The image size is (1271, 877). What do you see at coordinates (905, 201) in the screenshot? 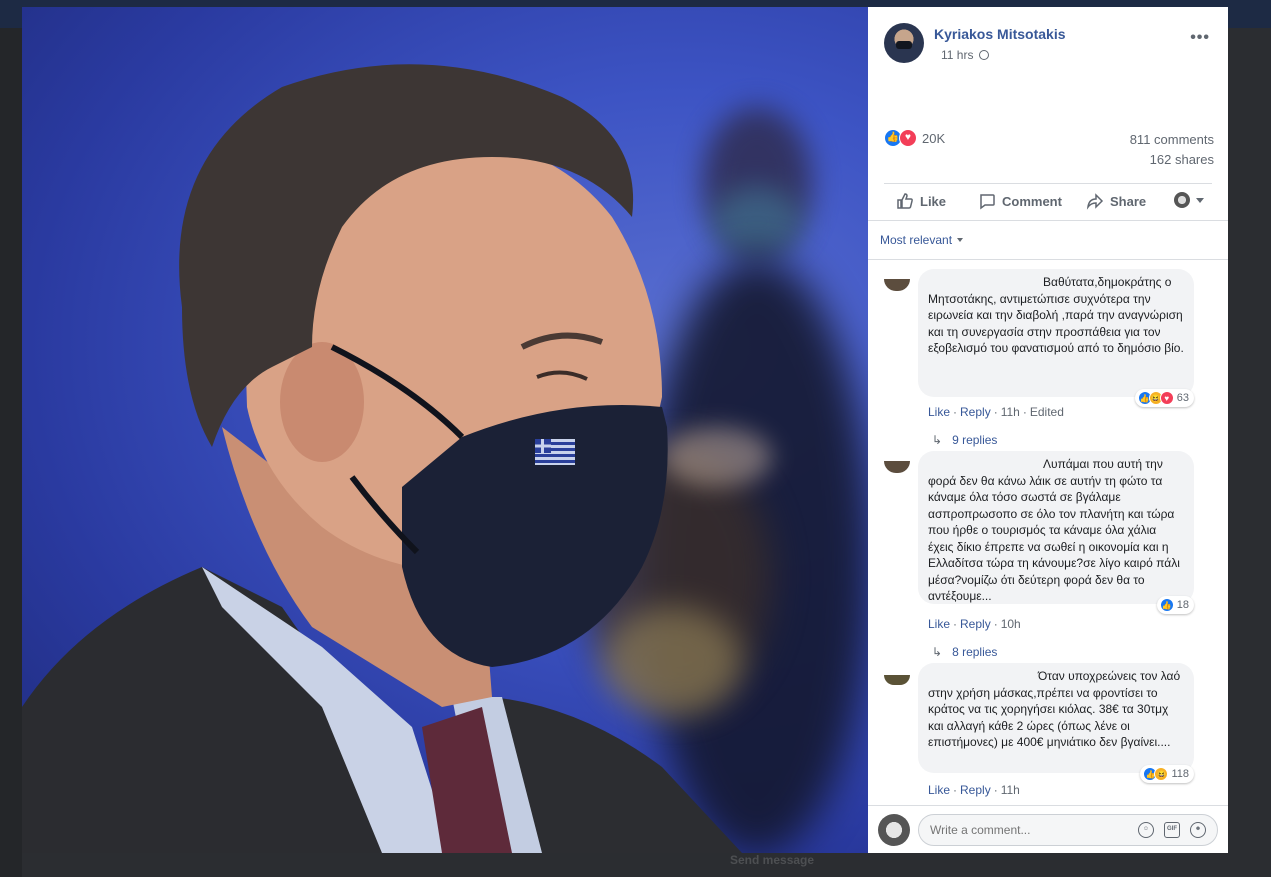
I see `thumbs-up-icon` at bounding box center [905, 201].